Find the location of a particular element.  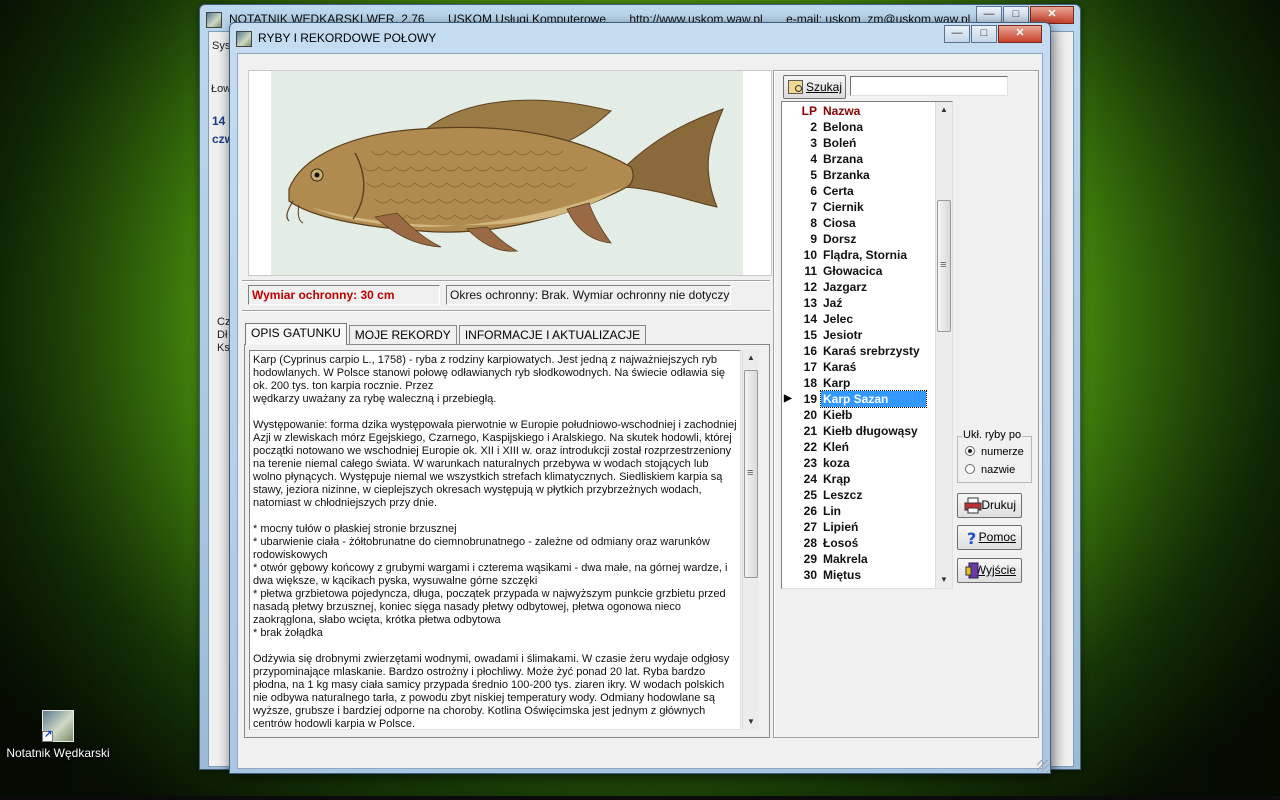

tab-opis-gatunku: OPIS GATUNKU is located at coordinates (296, 334).